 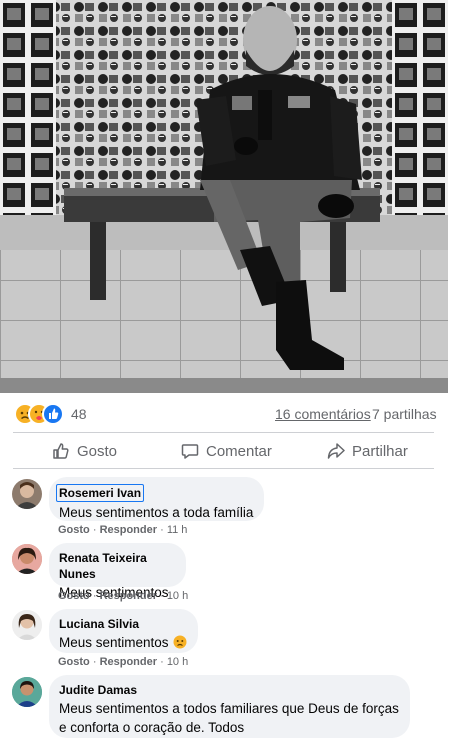 I want to click on thumbs-up-icon, so click(x=61, y=451).